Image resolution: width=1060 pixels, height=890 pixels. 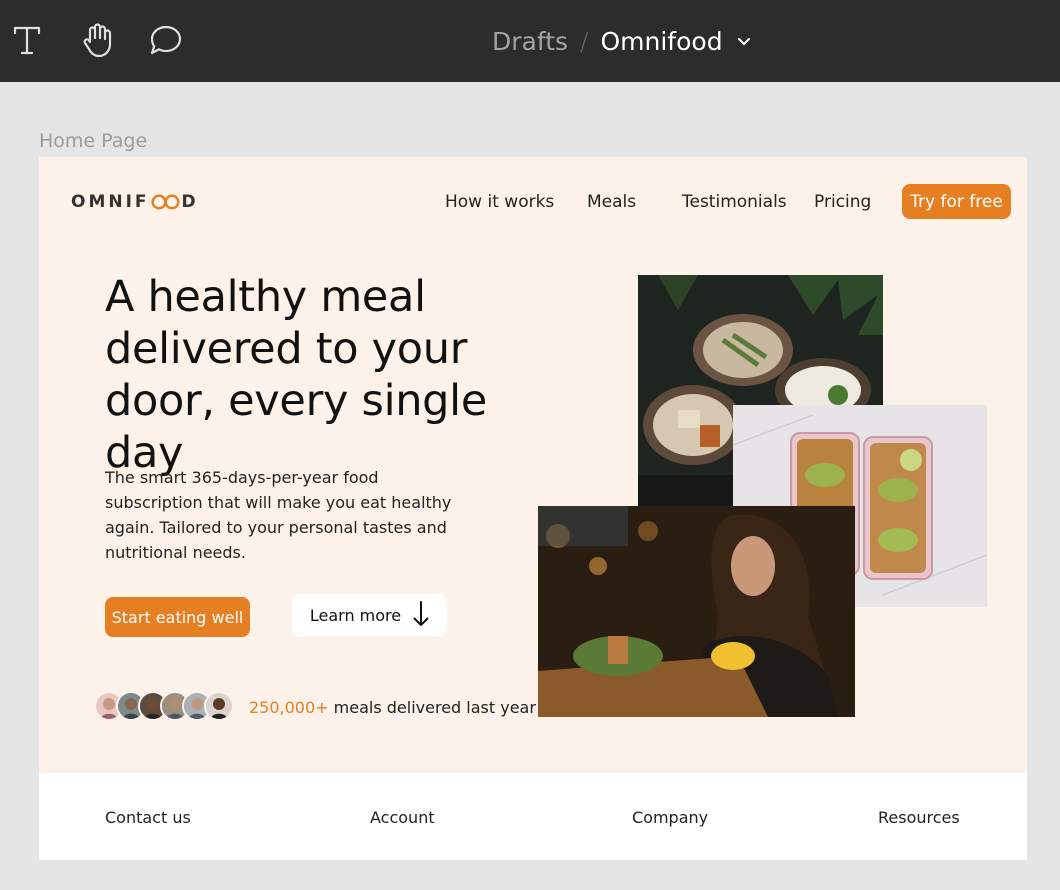 What do you see at coordinates (164, 706) in the screenshot?
I see `customer-avatars` at bounding box center [164, 706].